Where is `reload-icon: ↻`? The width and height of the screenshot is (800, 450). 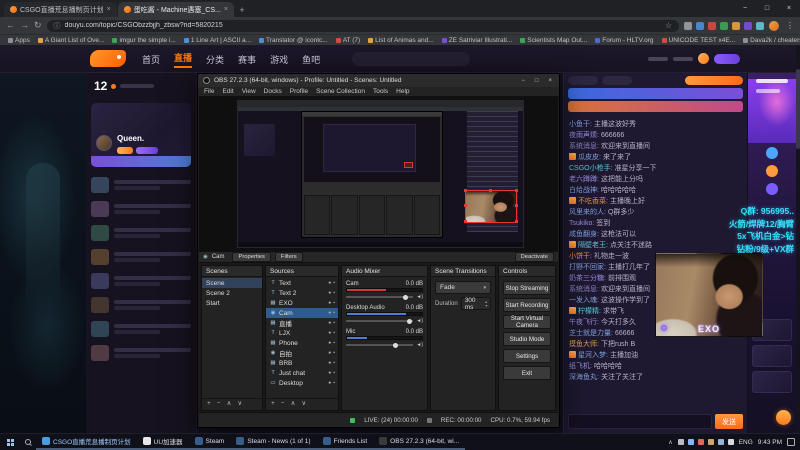 reload-icon: ↻ is located at coordinates (38, 25).